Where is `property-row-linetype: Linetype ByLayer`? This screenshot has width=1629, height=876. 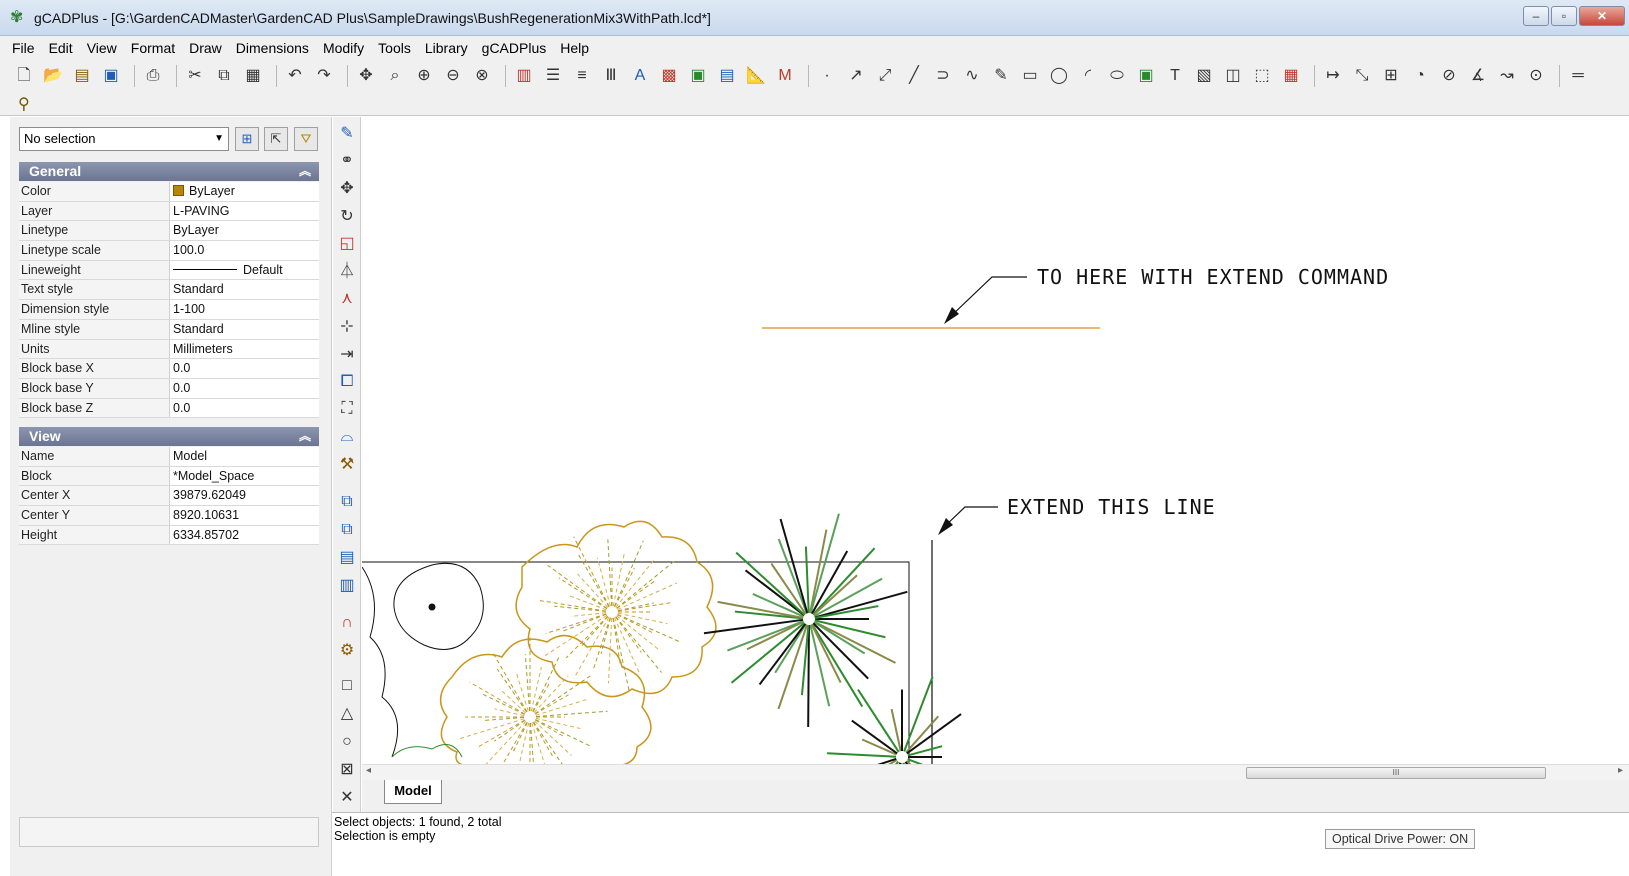
property-row-linetype: Linetype ByLayer is located at coordinates (169, 231).